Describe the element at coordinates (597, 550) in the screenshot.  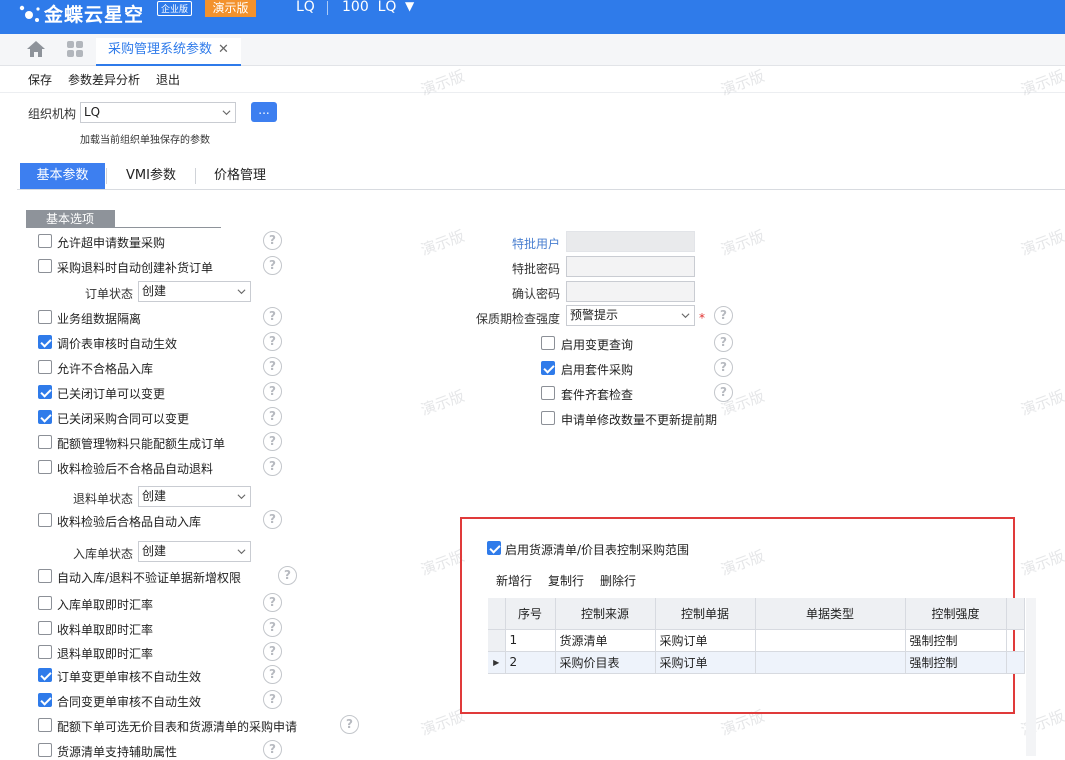
I see `enable-source-control-label: 启用货源清单/价目表控制采购范围` at that location.